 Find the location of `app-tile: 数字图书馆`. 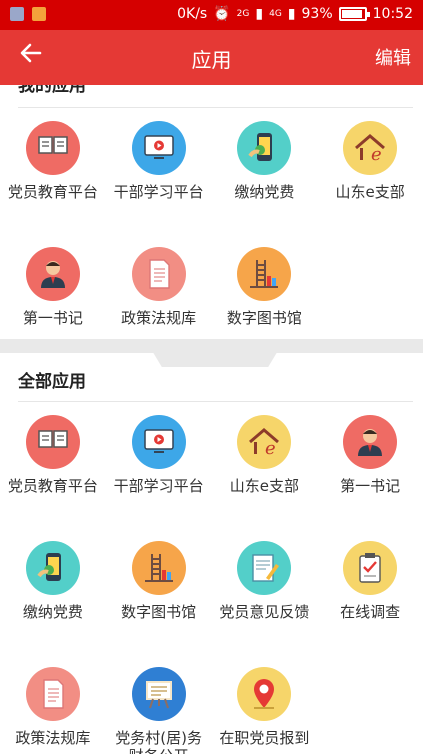

app-tile: 数字图书馆 is located at coordinates (159, 596).